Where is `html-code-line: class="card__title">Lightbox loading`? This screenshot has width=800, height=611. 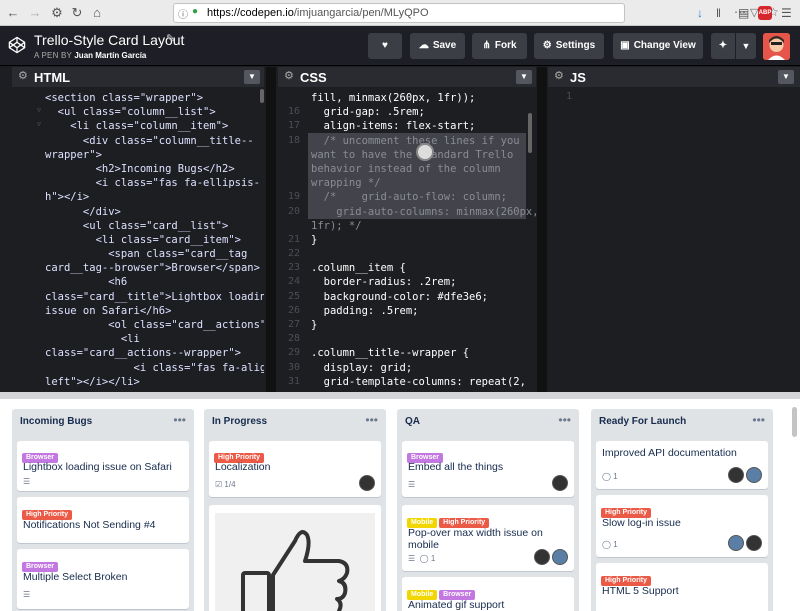 html-code-line: class="card__title">Lightbox loading is located at coordinates (154, 297).